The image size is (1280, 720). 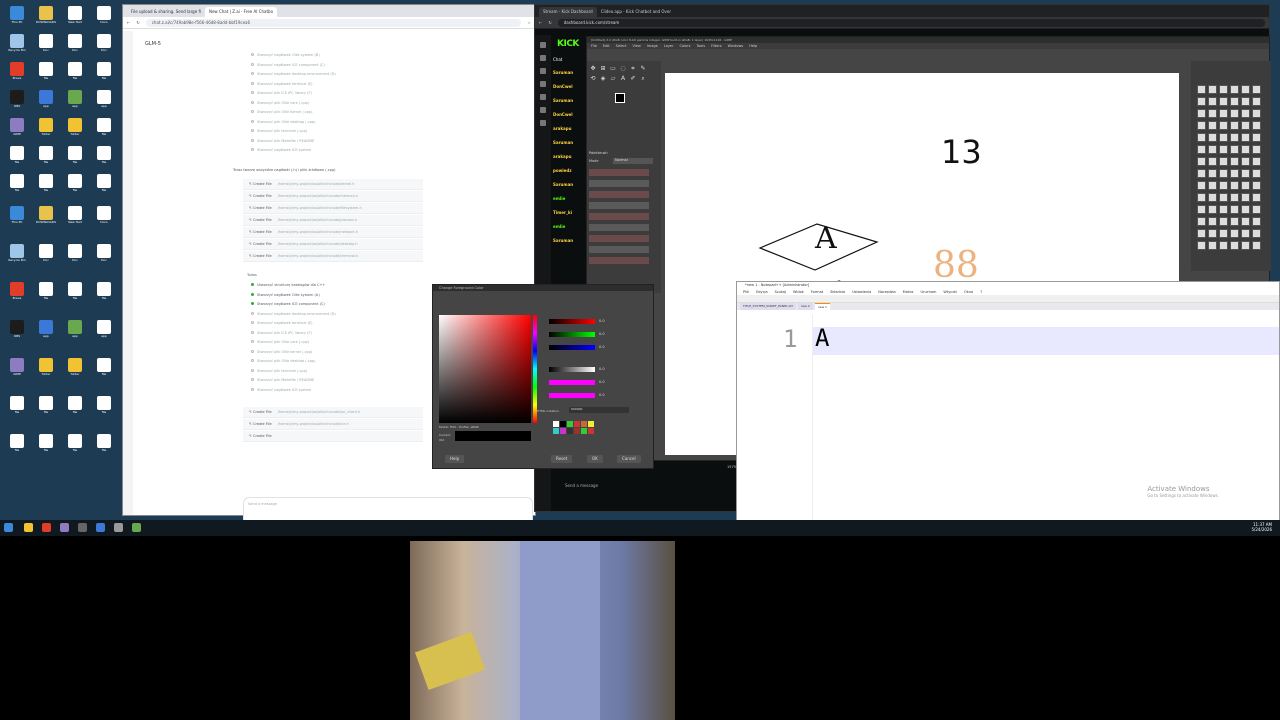 I want to click on paintbrush-tool-icon: ✎, so click(x=643, y=69).